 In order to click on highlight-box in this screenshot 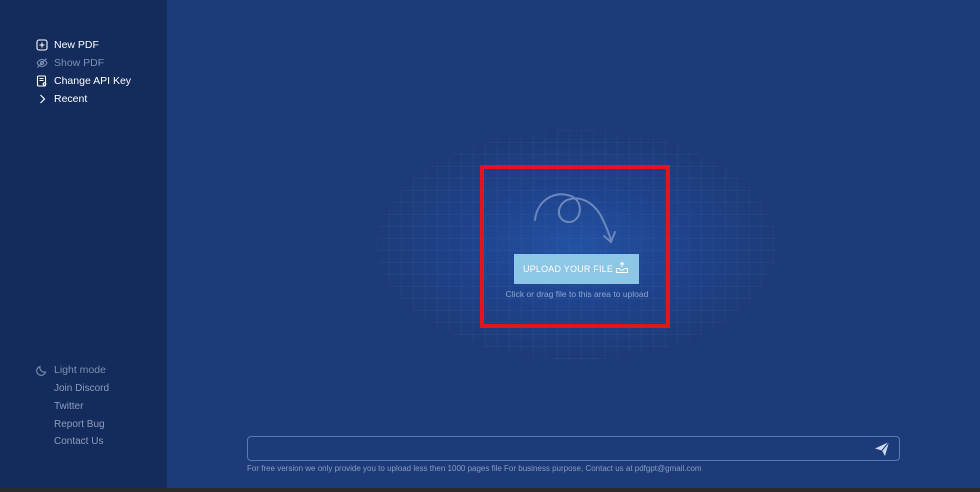, I will do `click(575, 246)`.